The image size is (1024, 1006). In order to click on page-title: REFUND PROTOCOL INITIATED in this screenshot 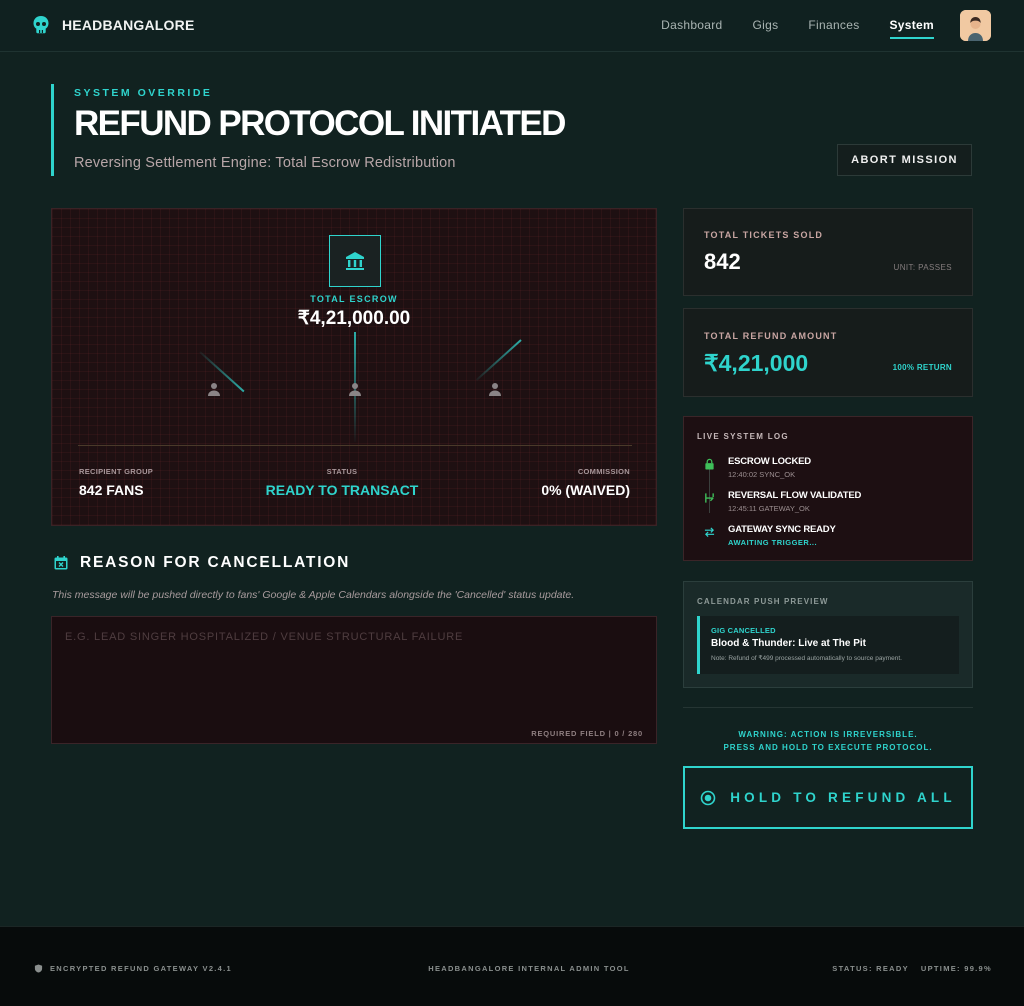, I will do `click(320, 123)`.